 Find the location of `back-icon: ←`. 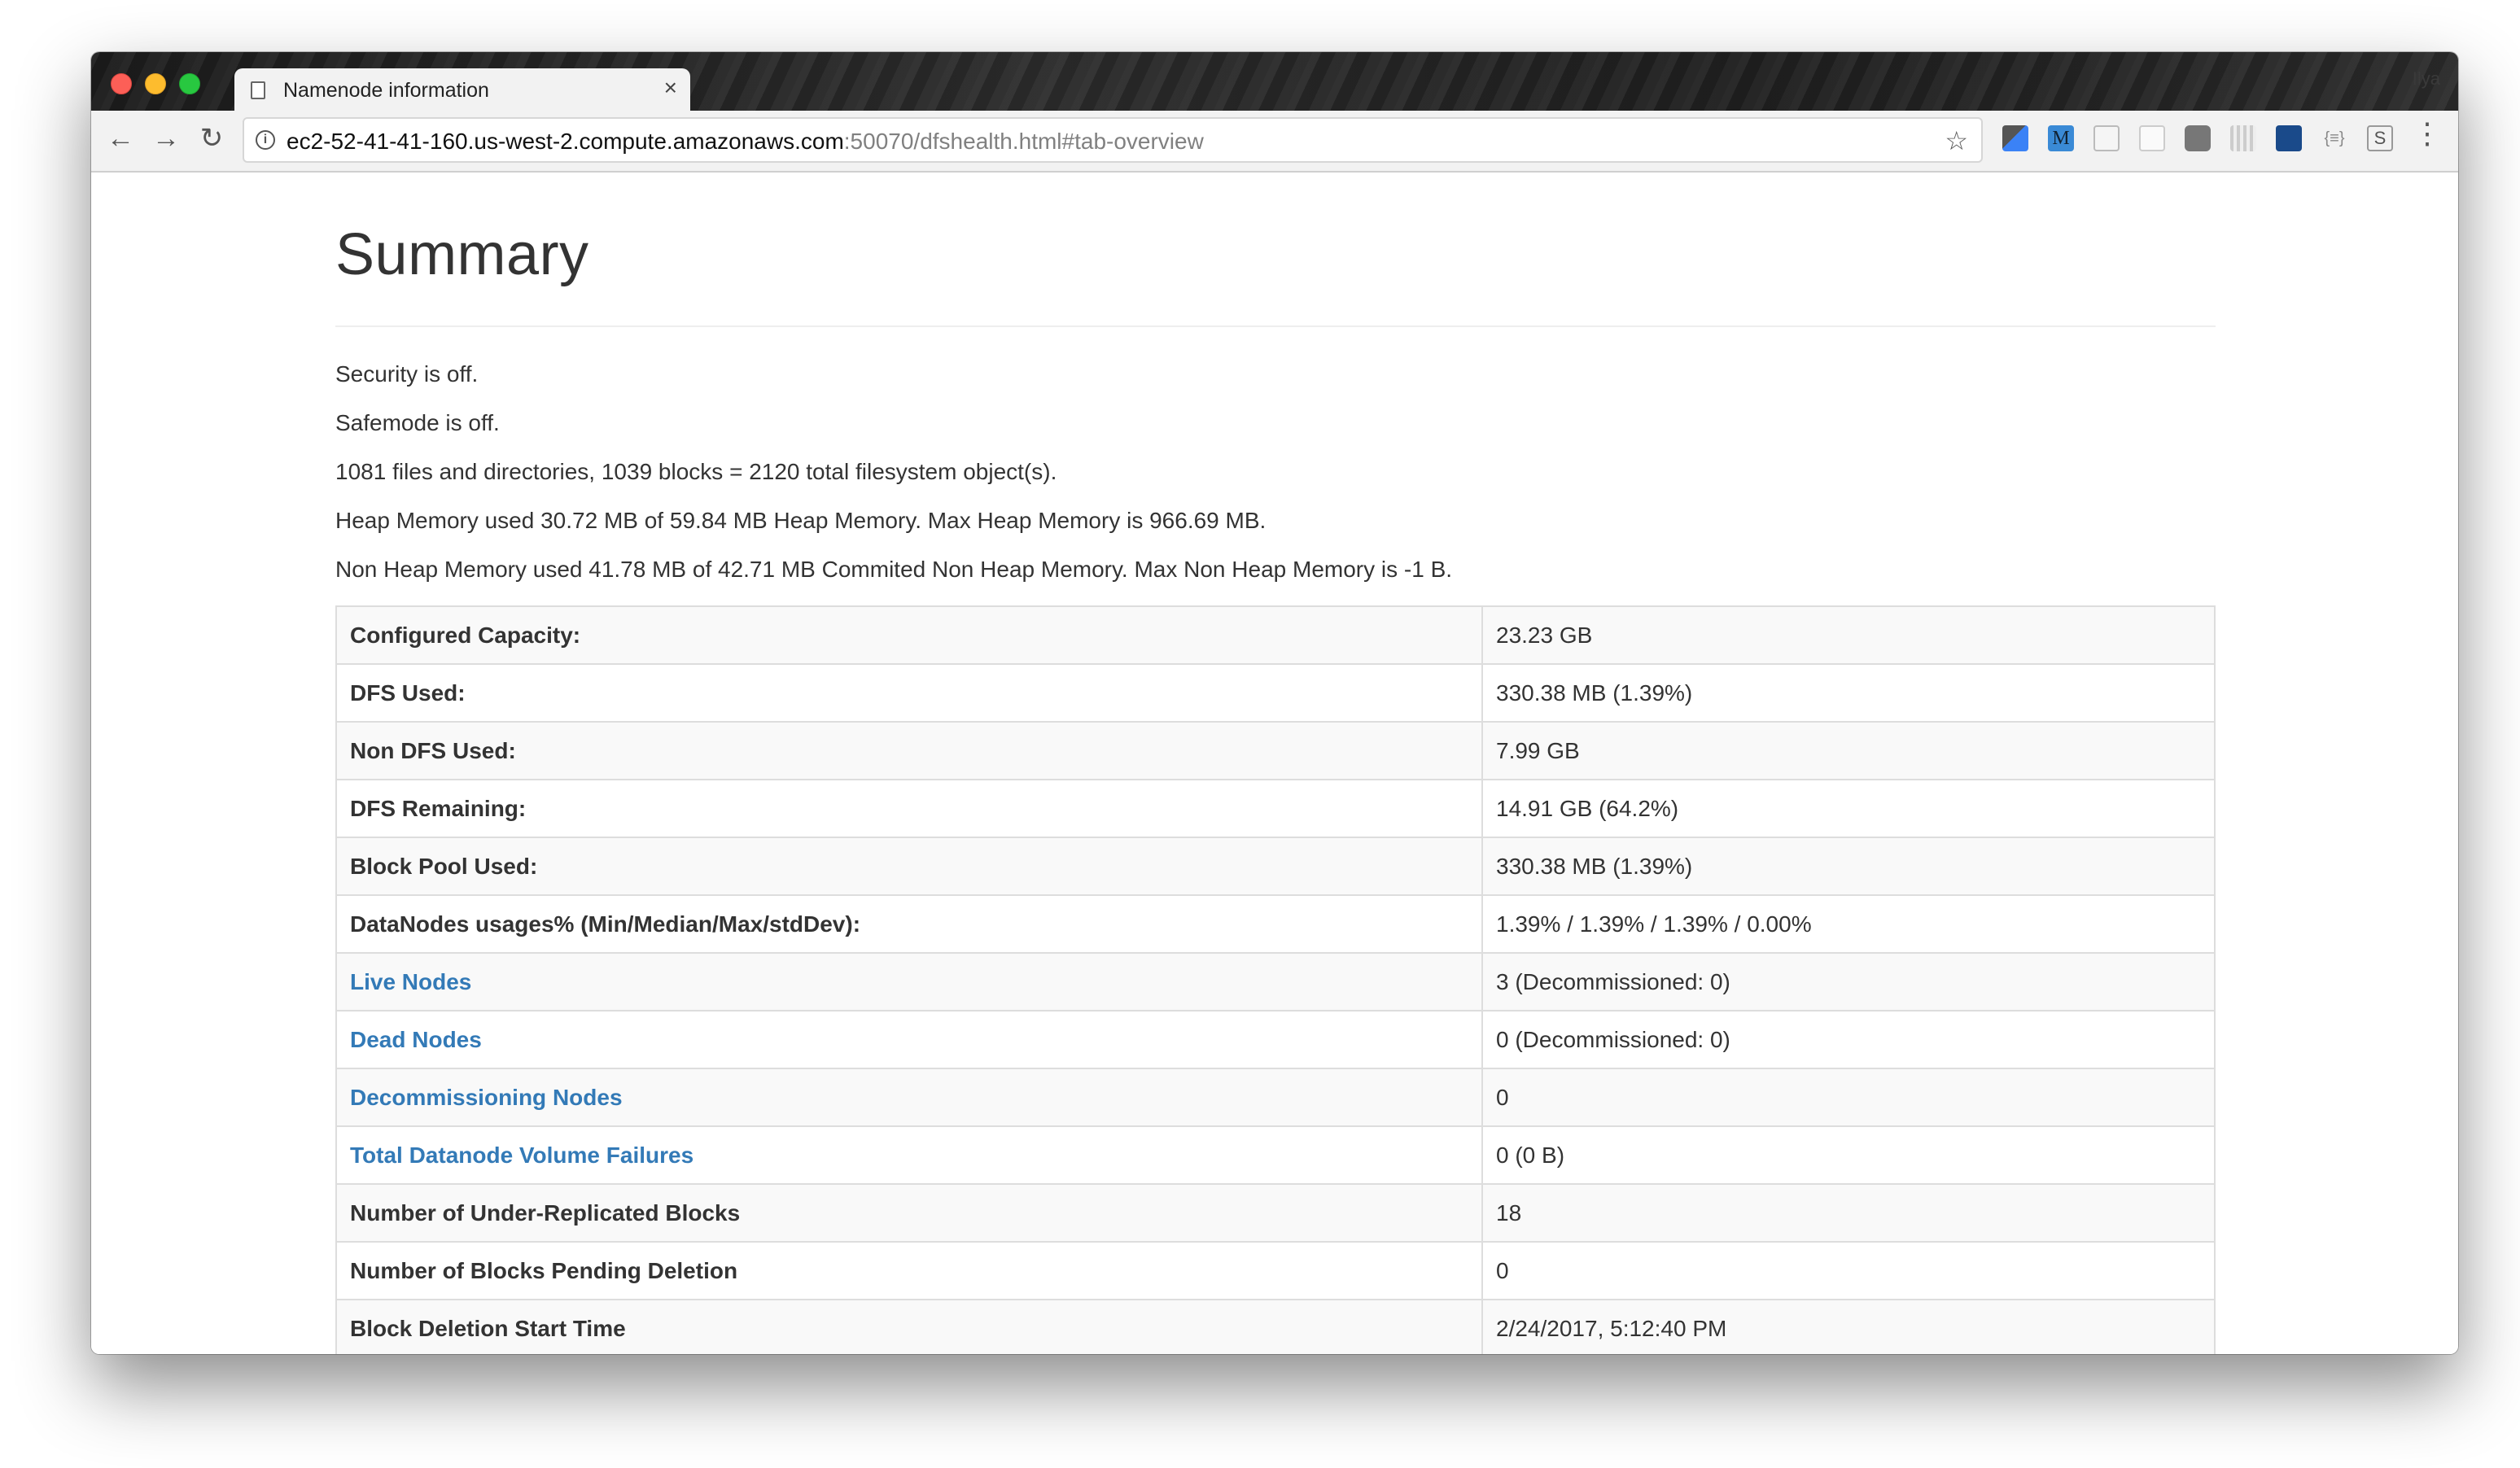

back-icon: ← is located at coordinates (120, 138).